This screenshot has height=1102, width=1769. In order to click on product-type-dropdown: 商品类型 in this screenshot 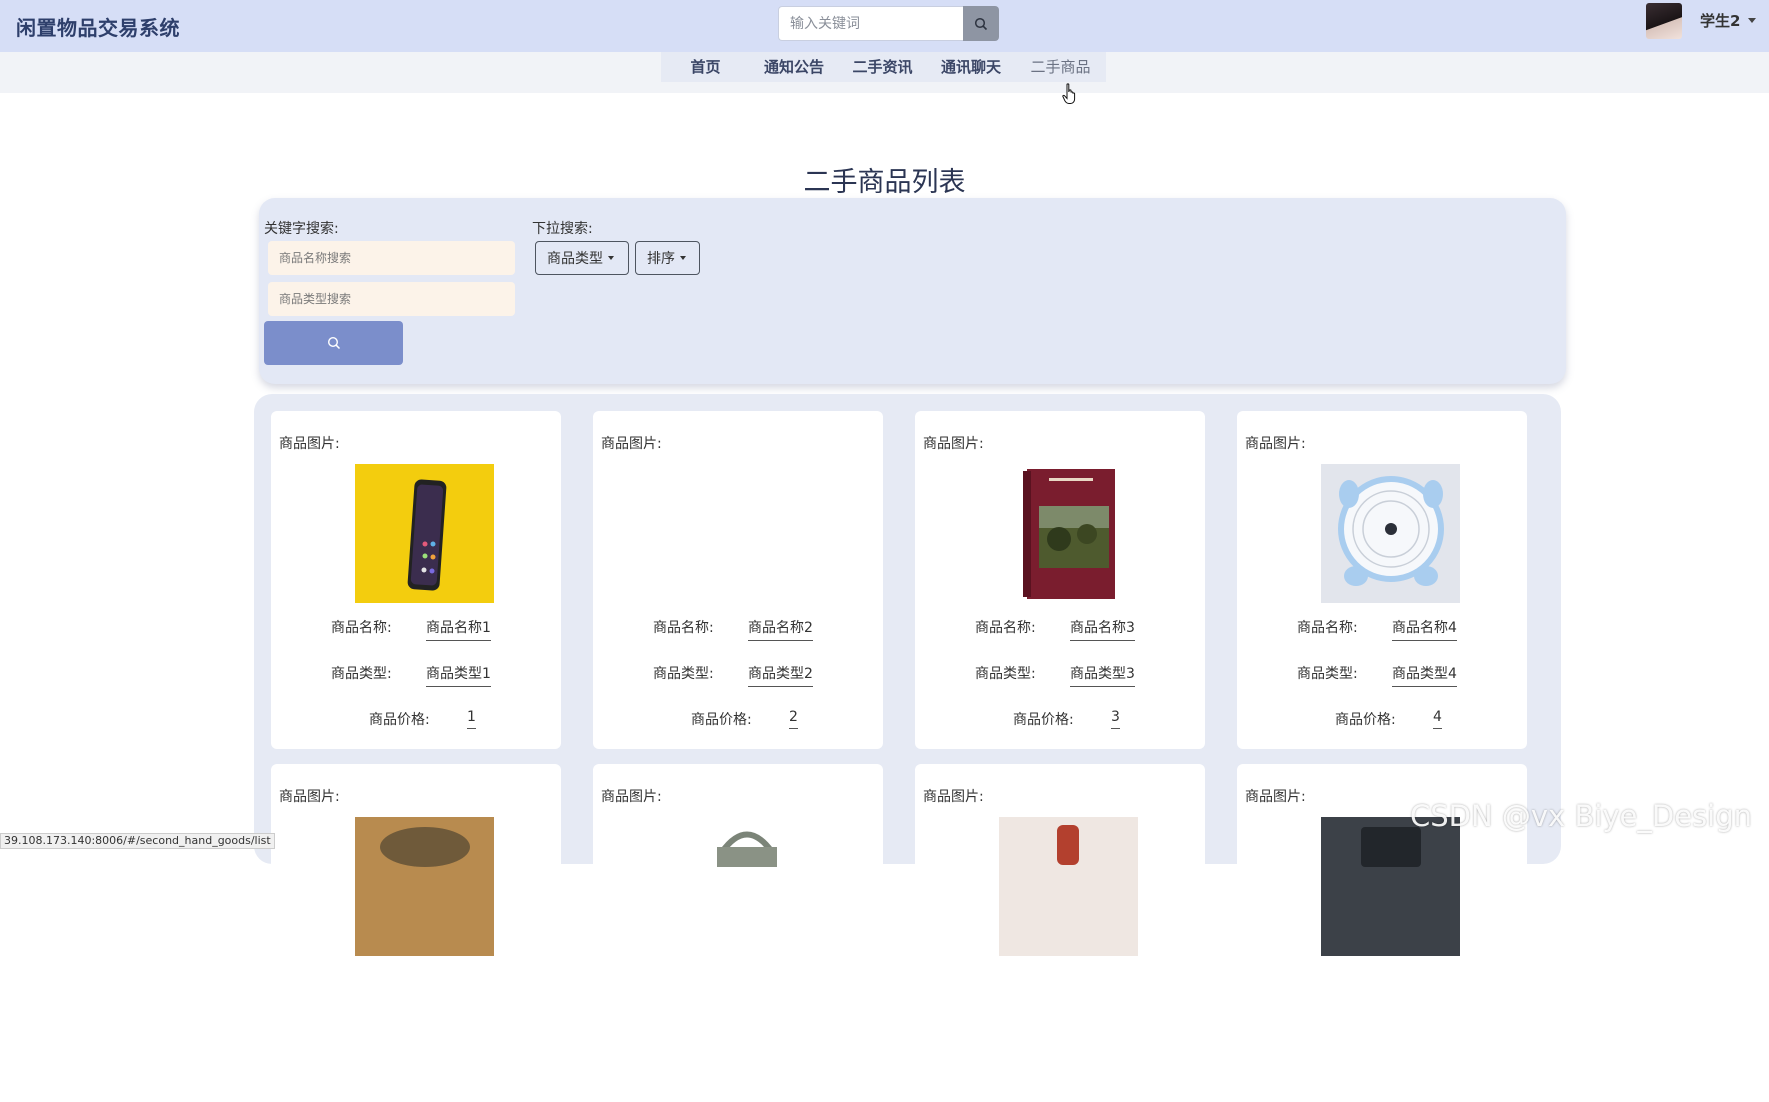, I will do `click(582, 258)`.